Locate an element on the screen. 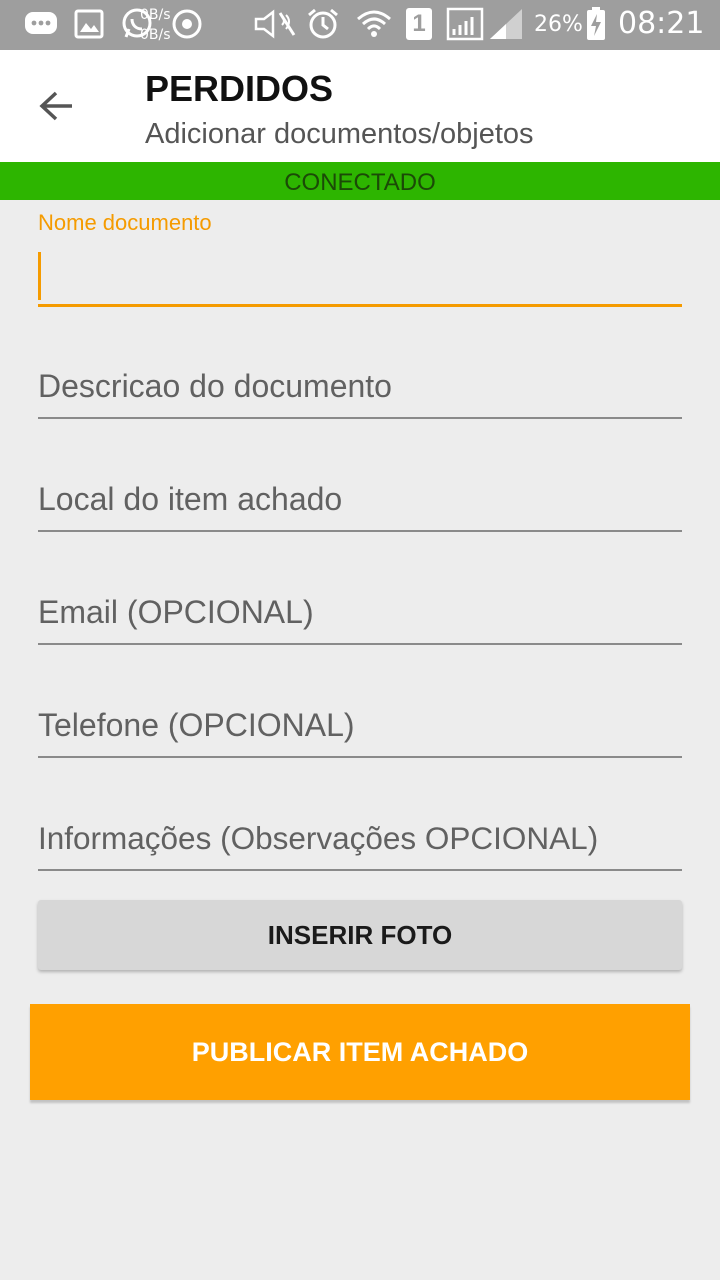 The height and width of the screenshot is (1280, 720). back-button is located at coordinates (56, 106).